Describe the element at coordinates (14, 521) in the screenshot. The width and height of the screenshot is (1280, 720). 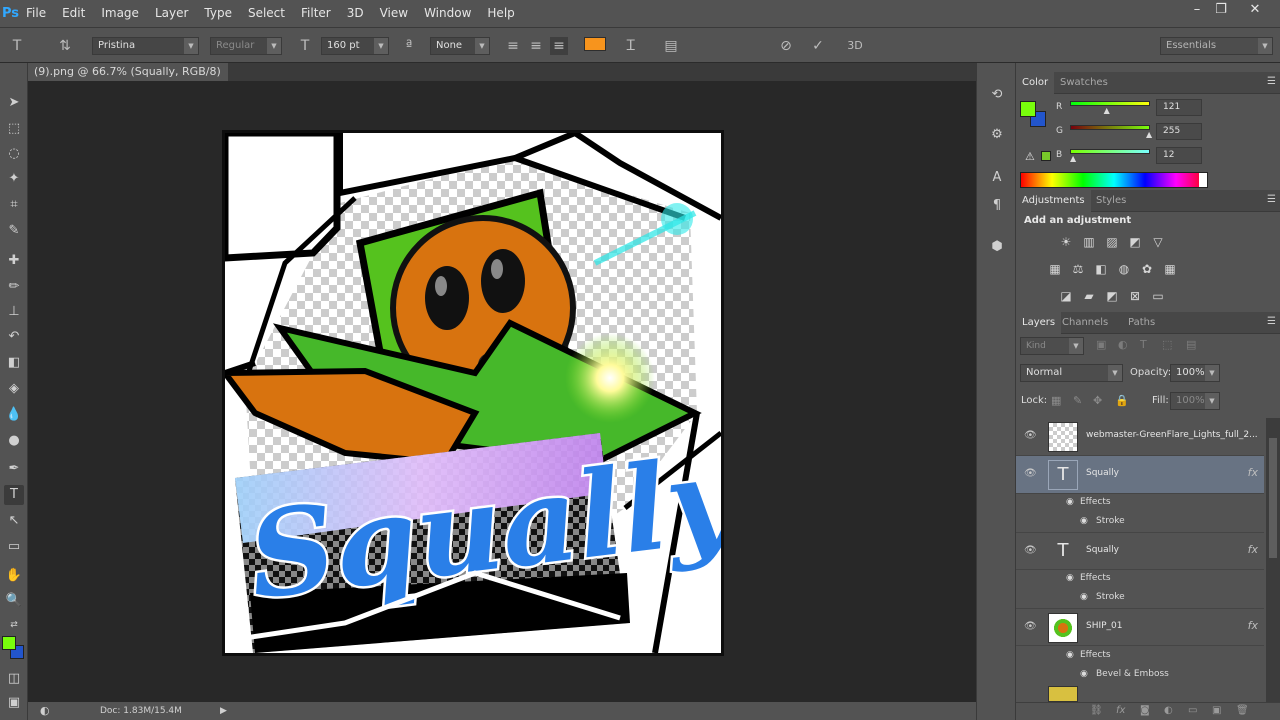
I see `path-select-tool-icon: ↖` at that location.